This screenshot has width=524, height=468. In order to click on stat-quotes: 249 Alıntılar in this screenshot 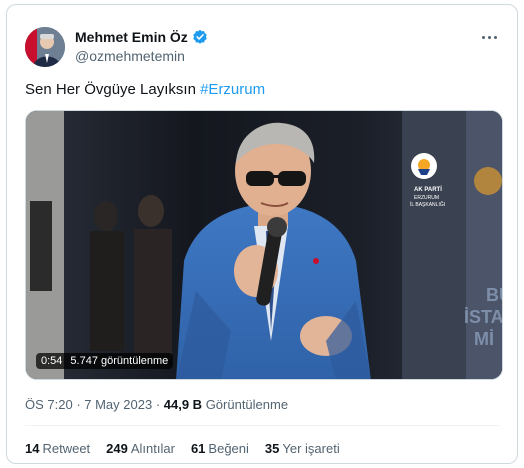, I will do `click(140, 448)`.